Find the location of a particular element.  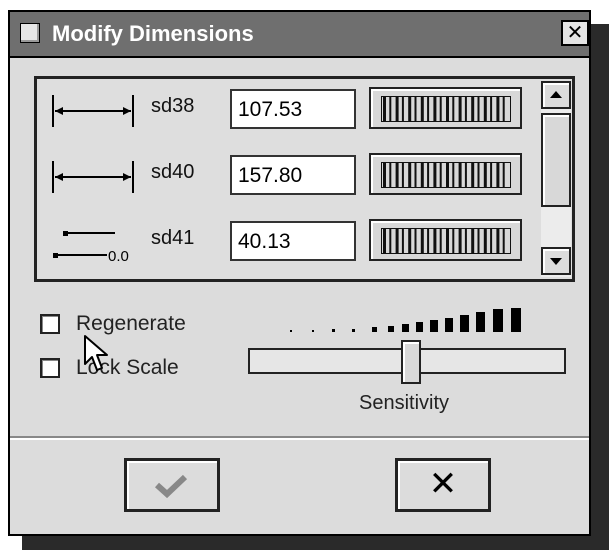

lock-scale-checkbox is located at coordinates (50, 368).